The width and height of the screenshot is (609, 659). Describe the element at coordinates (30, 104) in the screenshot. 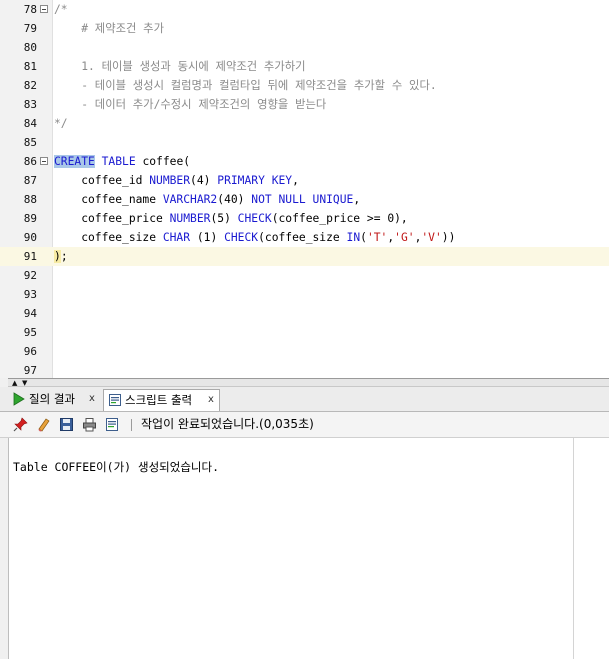

I see `line-number: 83` at that location.